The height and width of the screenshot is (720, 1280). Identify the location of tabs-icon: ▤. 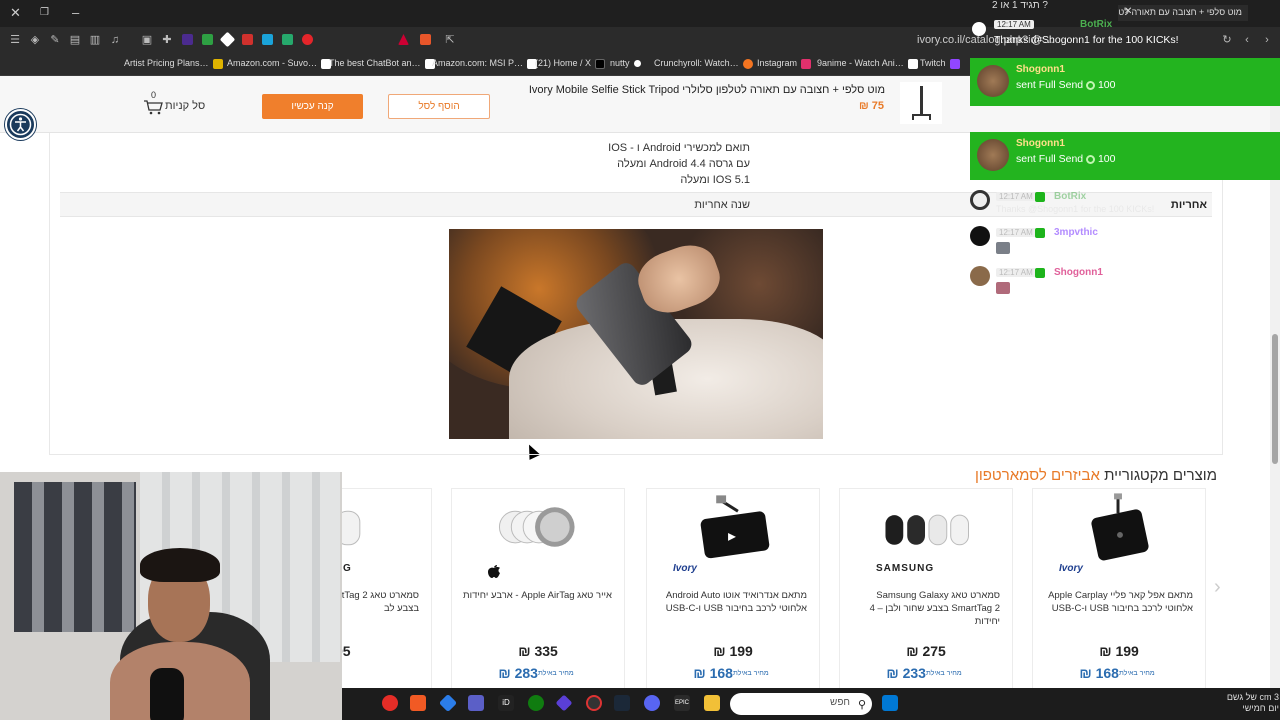
(75, 40).